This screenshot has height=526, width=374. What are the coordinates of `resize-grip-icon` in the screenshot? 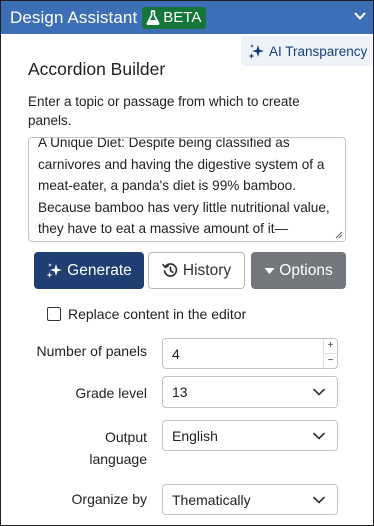 It's located at (339, 235).